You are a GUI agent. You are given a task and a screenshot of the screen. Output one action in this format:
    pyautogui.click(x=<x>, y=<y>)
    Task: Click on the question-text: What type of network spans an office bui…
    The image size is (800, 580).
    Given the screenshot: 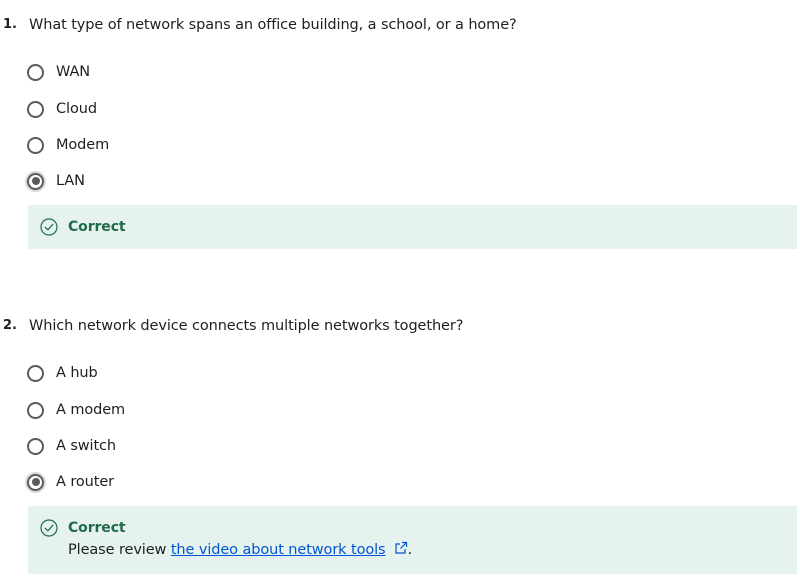 What is the action you would take?
    pyautogui.click(x=273, y=25)
    